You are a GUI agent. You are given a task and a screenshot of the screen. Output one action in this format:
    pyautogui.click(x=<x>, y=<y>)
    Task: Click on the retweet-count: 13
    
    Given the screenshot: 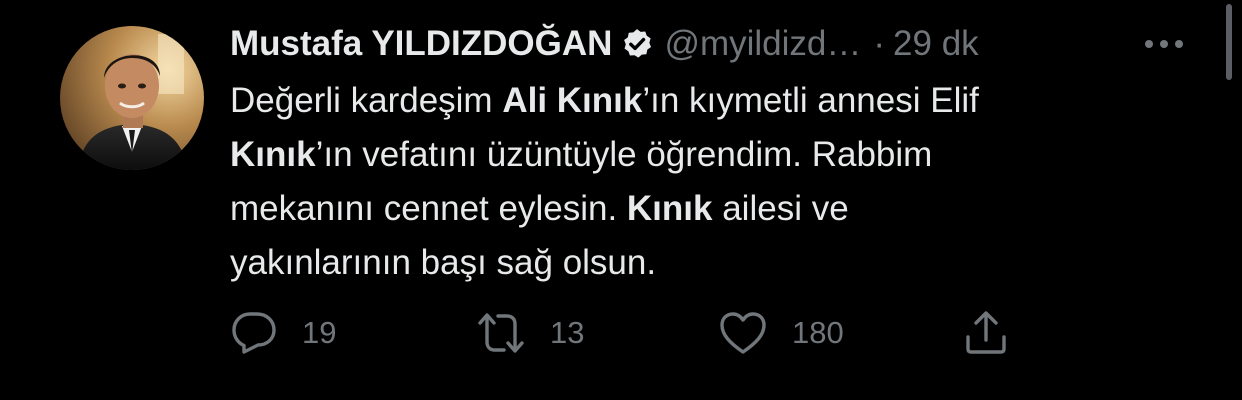 What is the action you would take?
    pyautogui.click(x=567, y=332)
    